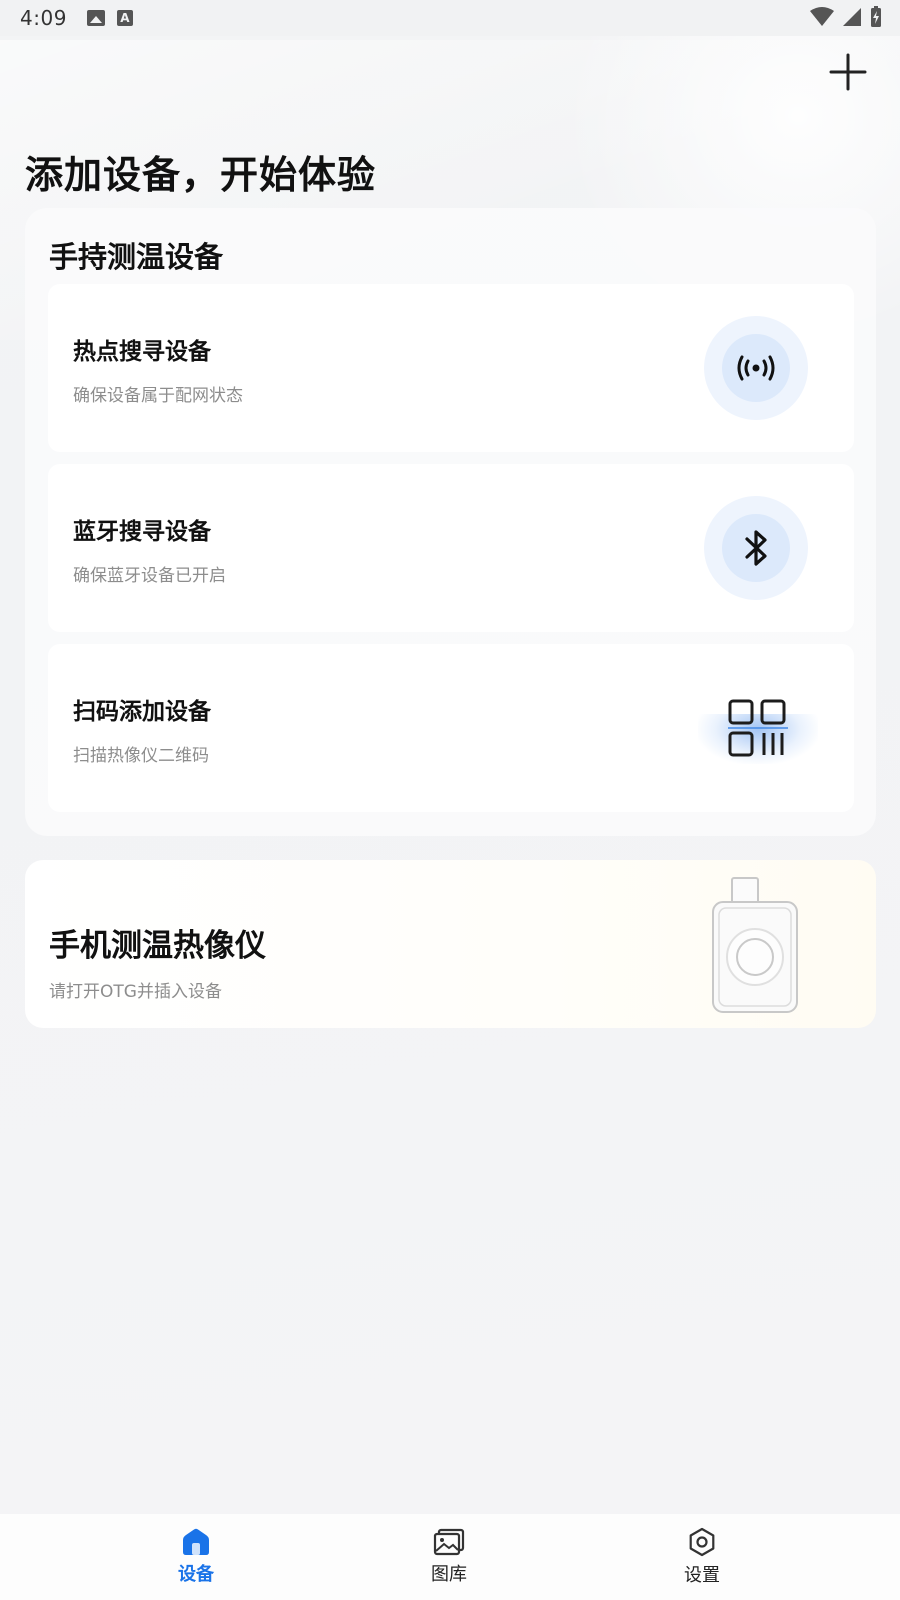 The image size is (900, 1600). I want to click on hotspot-icon-badge, so click(756, 368).